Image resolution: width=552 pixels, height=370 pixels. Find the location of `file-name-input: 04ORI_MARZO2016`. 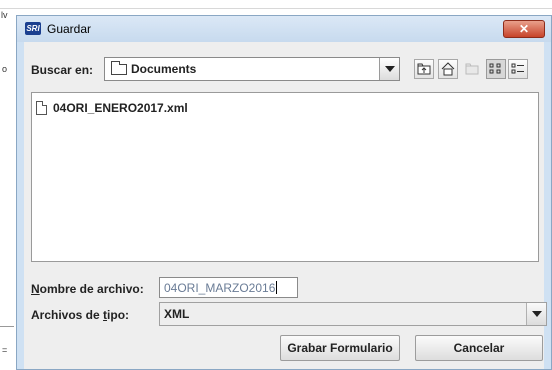

file-name-input: 04ORI_MARZO2016 is located at coordinates (228, 287).